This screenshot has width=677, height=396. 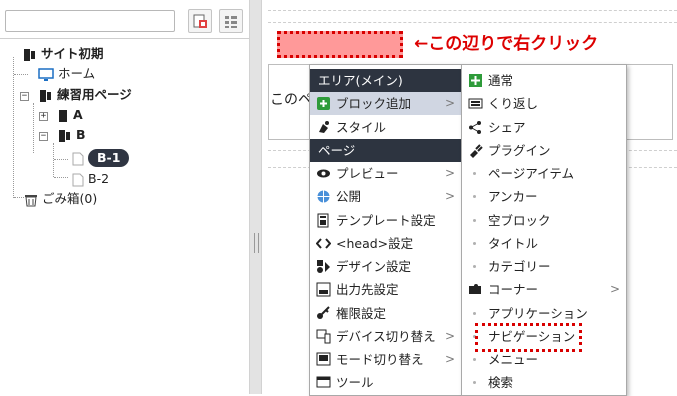 I want to click on folder-page-icon, so click(x=45, y=95).